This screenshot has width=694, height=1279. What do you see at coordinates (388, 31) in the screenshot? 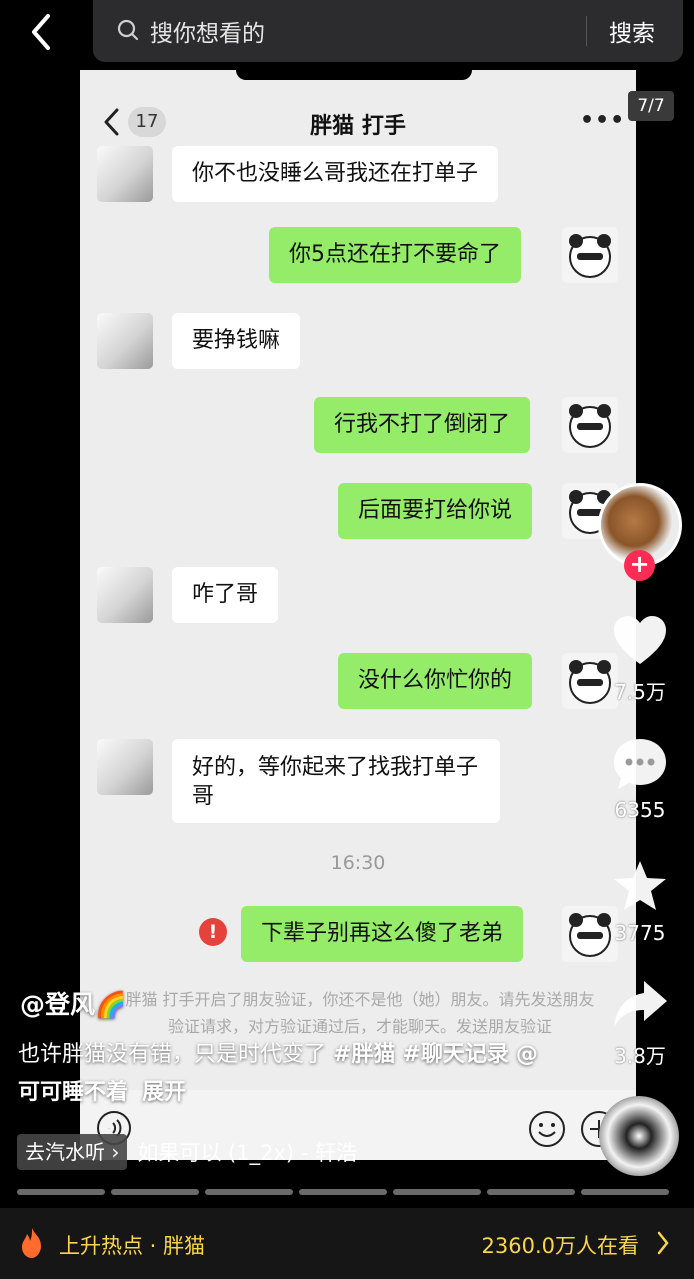
I see `search-bar: 搜你想看的 搜索` at bounding box center [388, 31].